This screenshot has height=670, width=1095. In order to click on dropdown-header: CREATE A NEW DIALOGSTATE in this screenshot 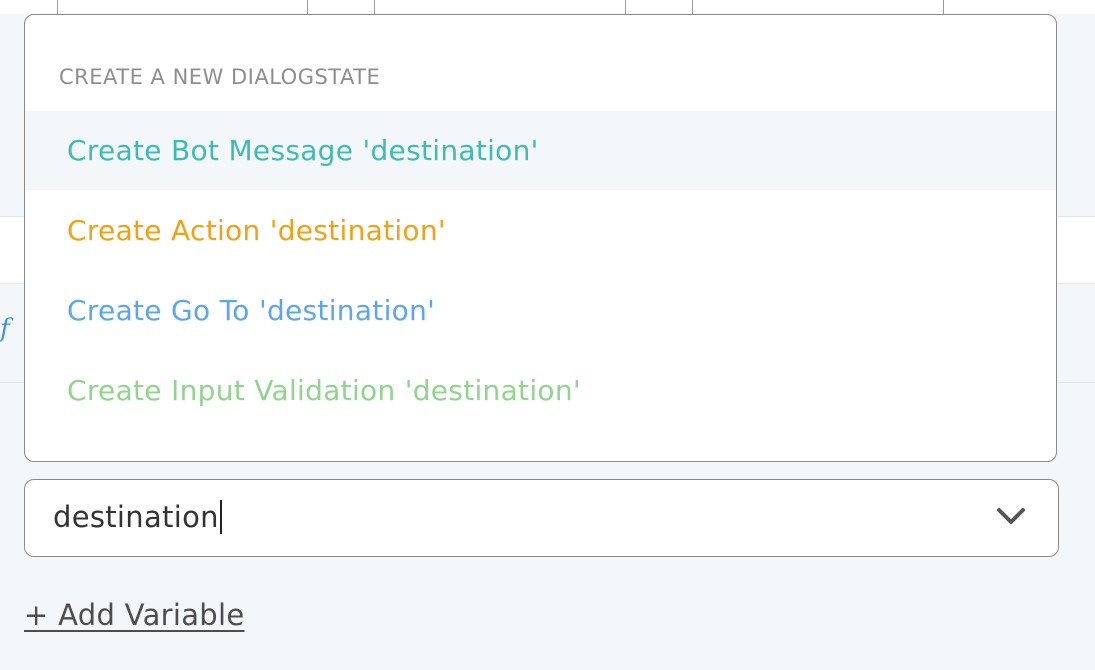, I will do `click(220, 77)`.